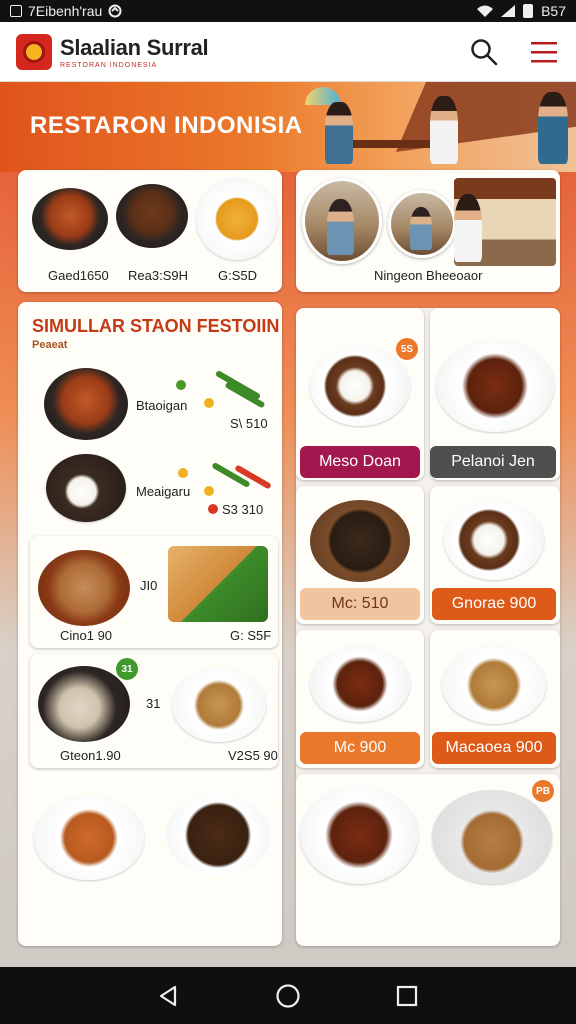 The image size is (576, 1024). I want to click on home-button, so click(288, 996).